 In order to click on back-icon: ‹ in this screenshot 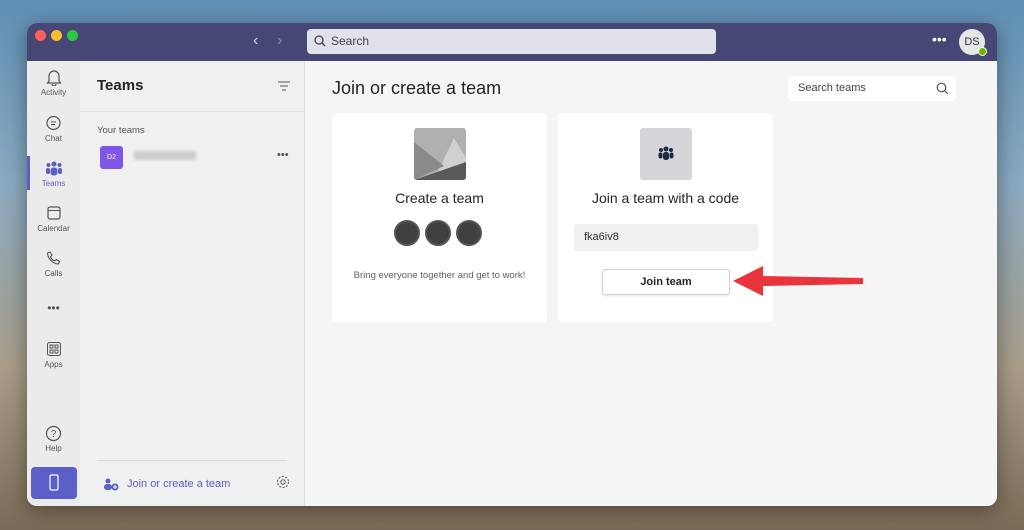, I will do `click(255, 41)`.